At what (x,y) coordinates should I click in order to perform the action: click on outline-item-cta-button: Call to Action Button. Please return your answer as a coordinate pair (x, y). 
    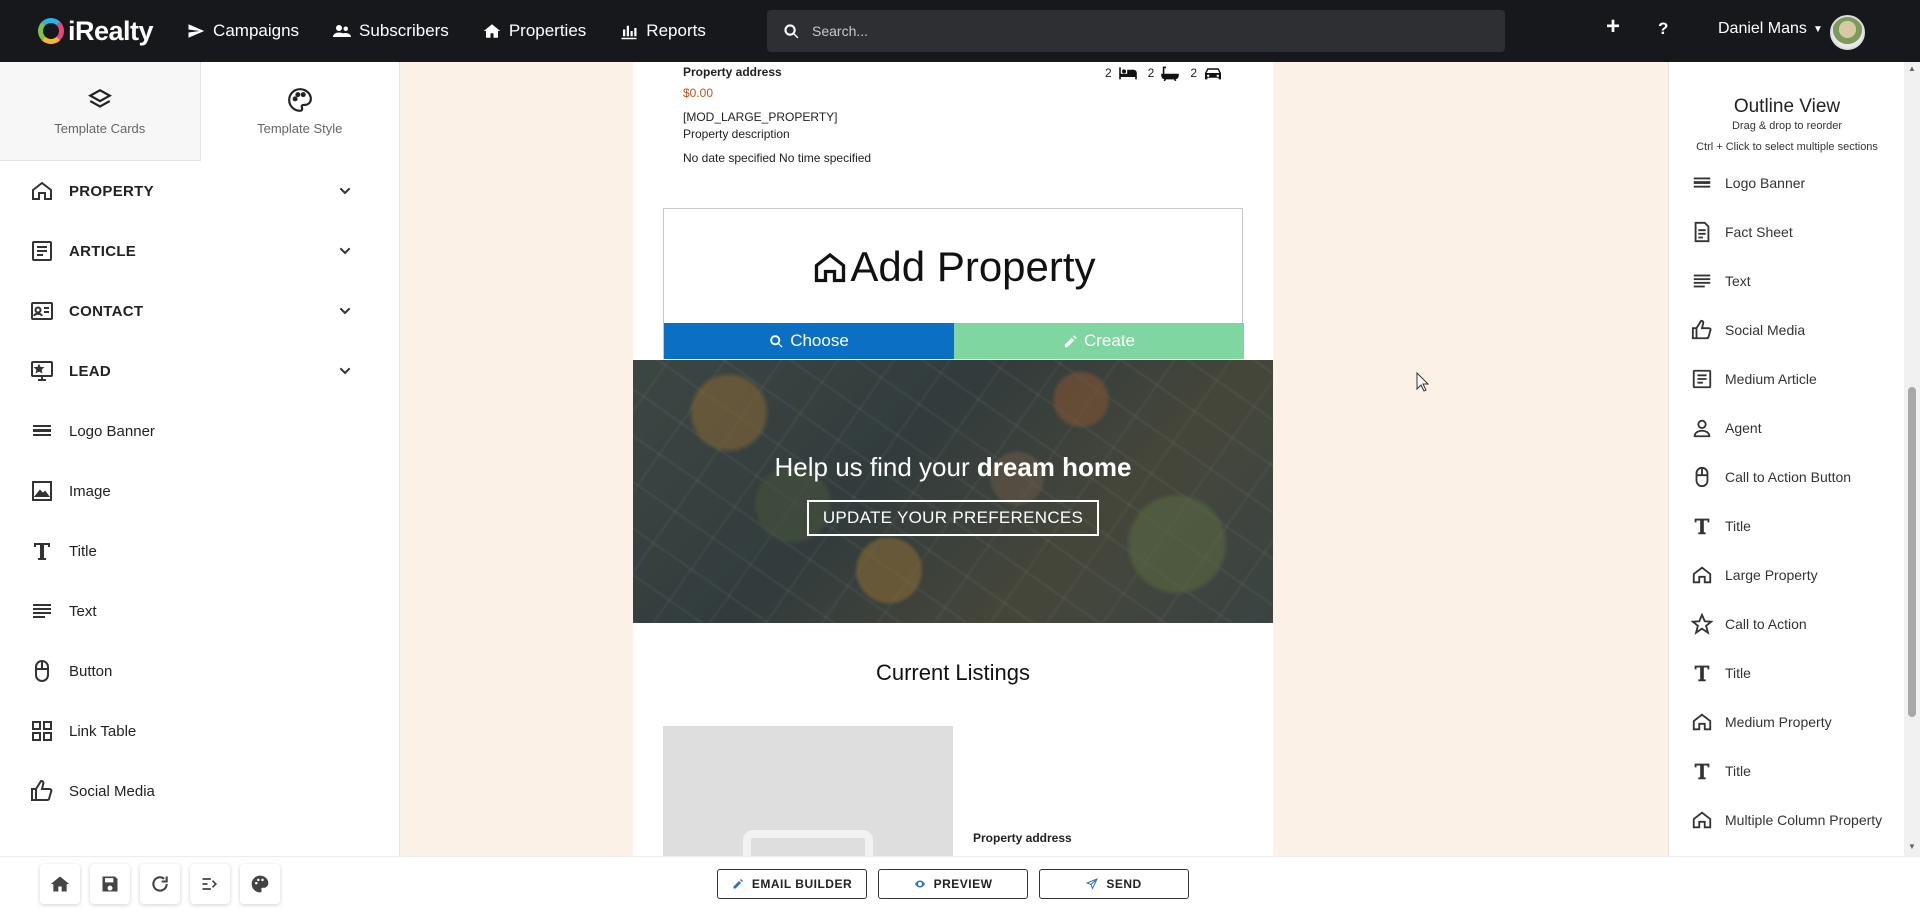
    Looking at the image, I should click on (1787, 477).